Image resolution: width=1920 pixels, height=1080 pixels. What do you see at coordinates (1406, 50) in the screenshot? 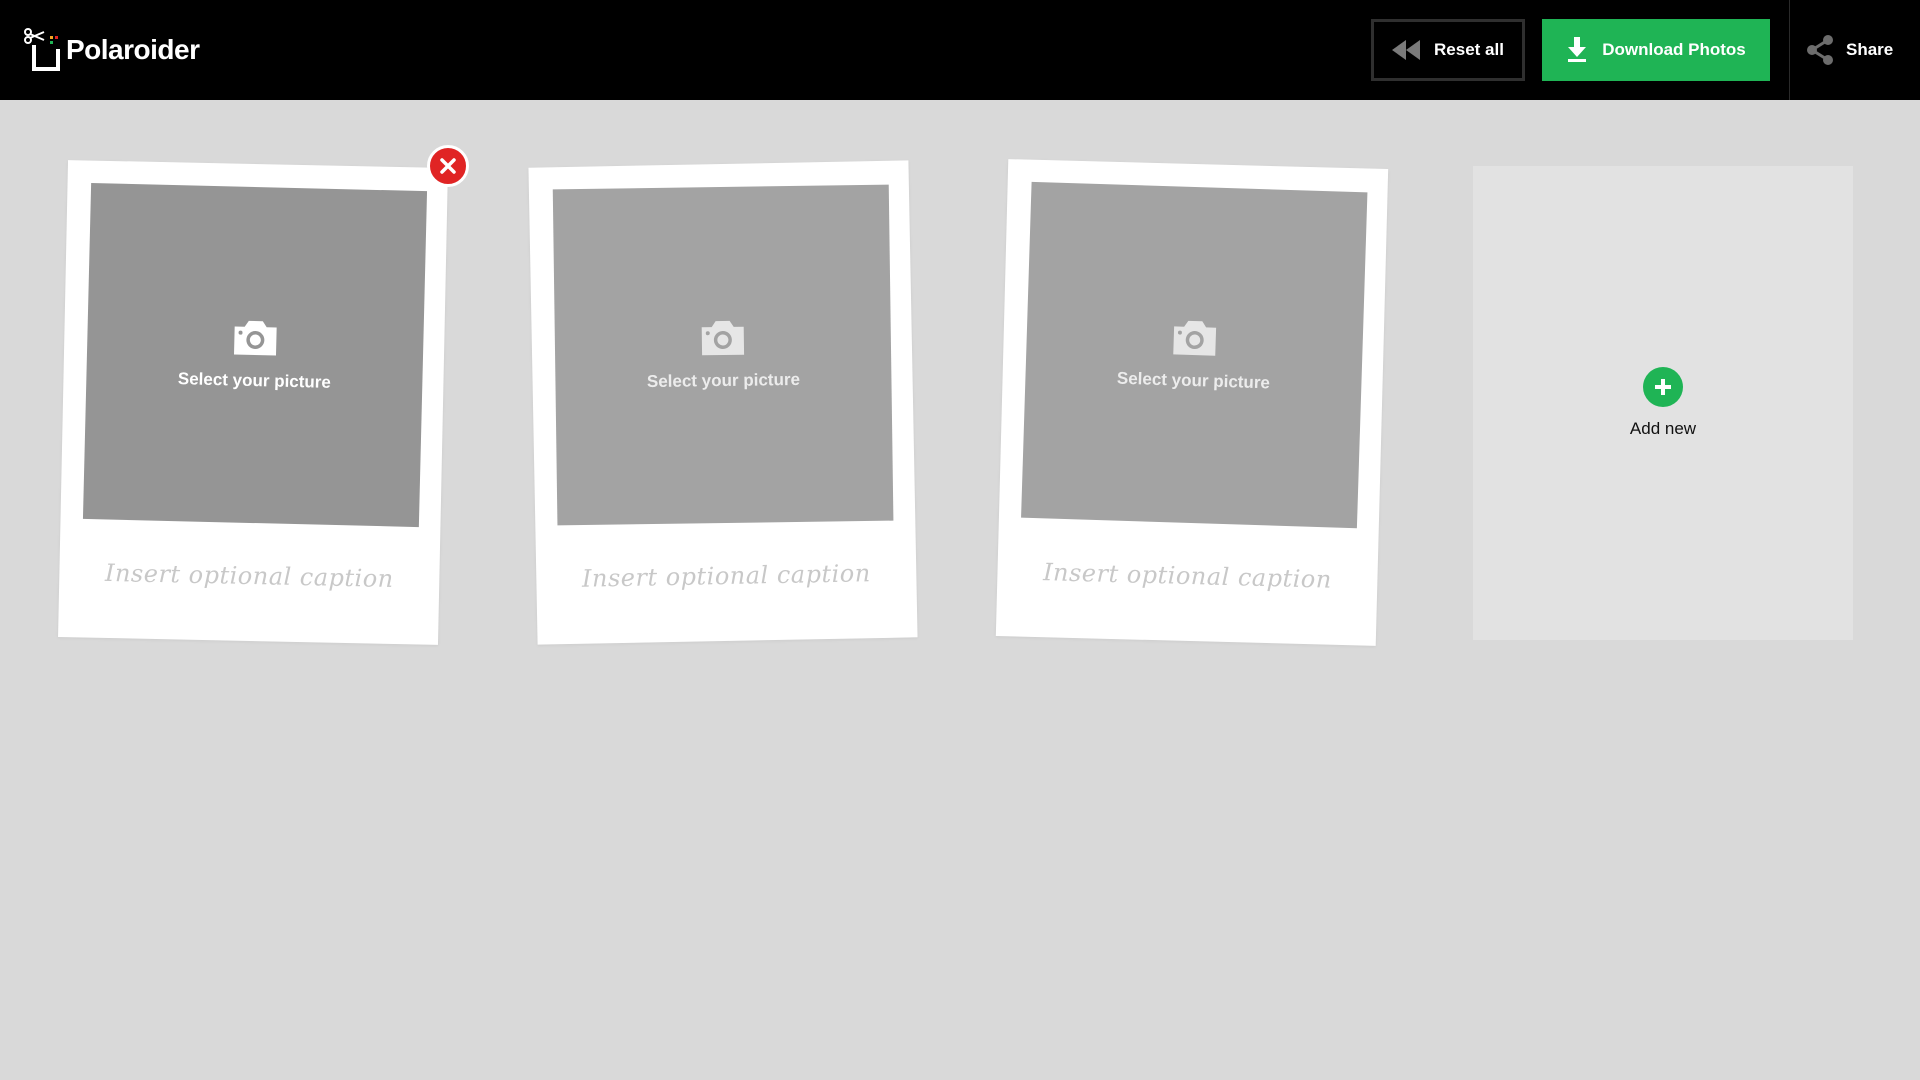
I see `rewind-icon` at bounding box center [1406, 50].